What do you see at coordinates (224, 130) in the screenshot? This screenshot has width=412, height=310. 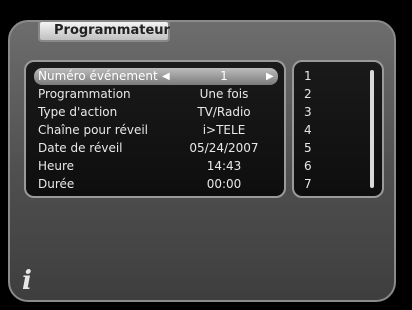 I see `setting-value: i>TELE` at bounding box center [224, 130].